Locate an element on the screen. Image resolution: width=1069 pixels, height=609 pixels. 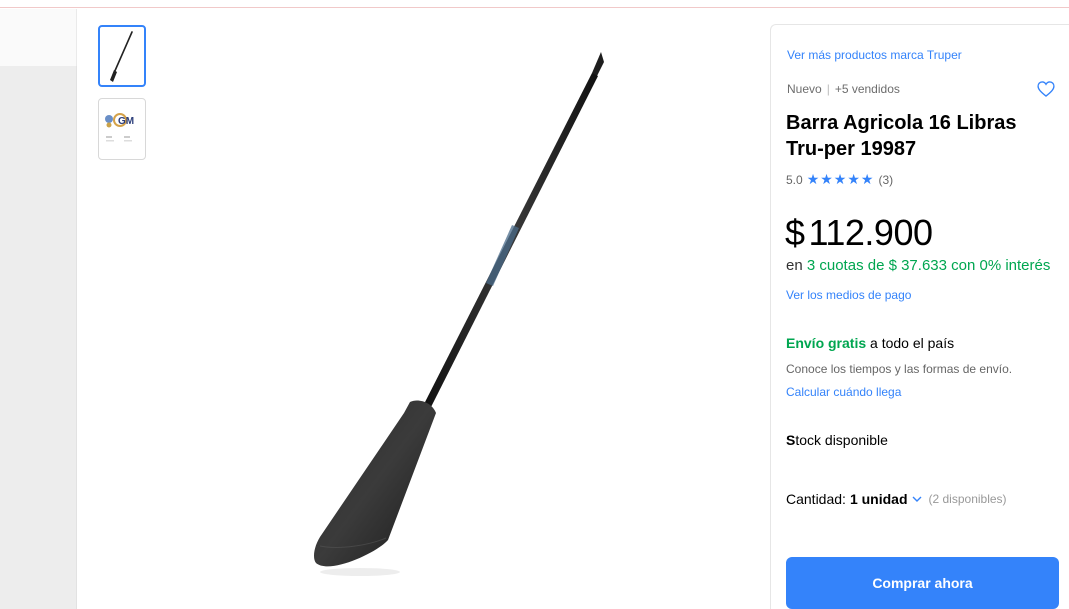
rating-summary: 5.0 ★★★★★ (3) is located at coordinates (839, 179).